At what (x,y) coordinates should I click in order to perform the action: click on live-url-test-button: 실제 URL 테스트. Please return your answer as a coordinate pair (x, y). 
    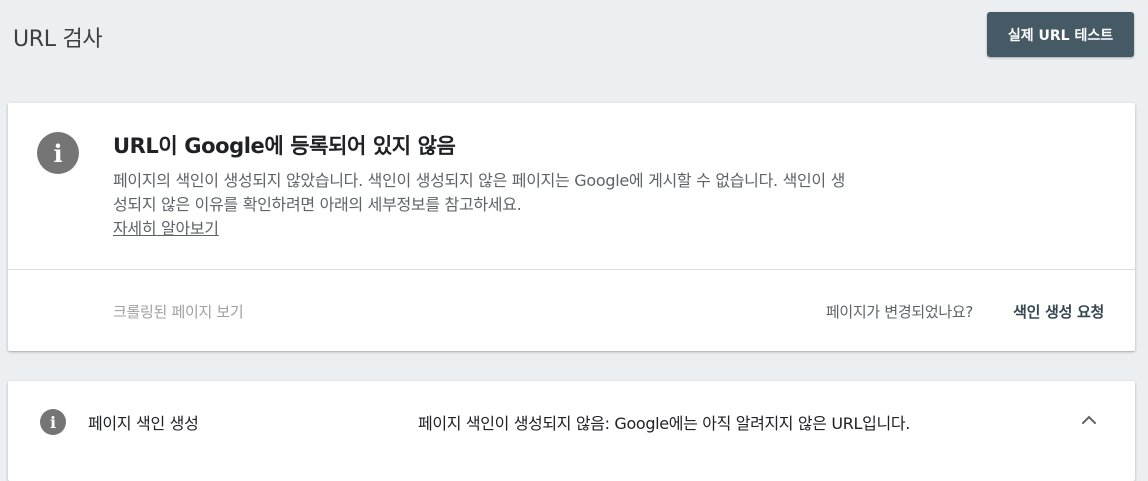
    Looking at the image, I should click on (1060, 34).